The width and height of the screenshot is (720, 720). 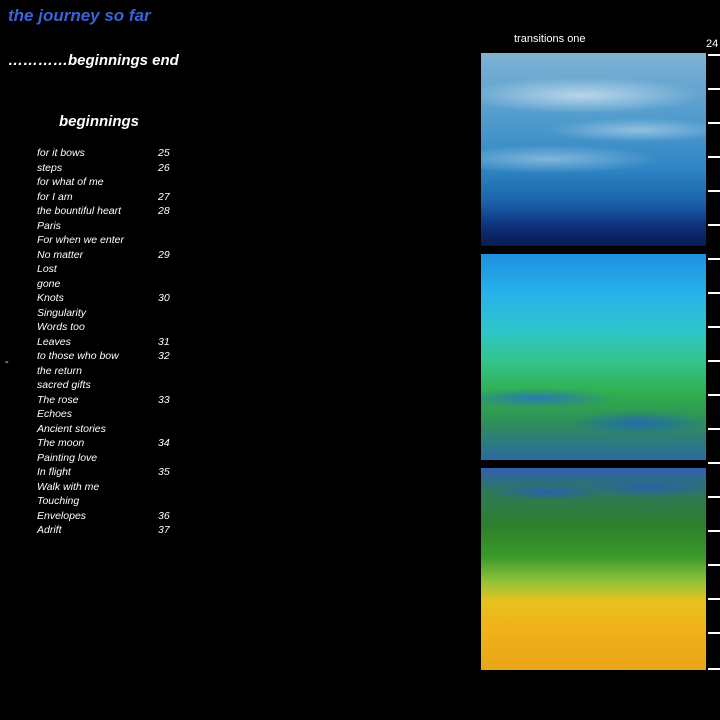 I want to click on toc-entry-title: Envelopes, so click(x=62, y=515).